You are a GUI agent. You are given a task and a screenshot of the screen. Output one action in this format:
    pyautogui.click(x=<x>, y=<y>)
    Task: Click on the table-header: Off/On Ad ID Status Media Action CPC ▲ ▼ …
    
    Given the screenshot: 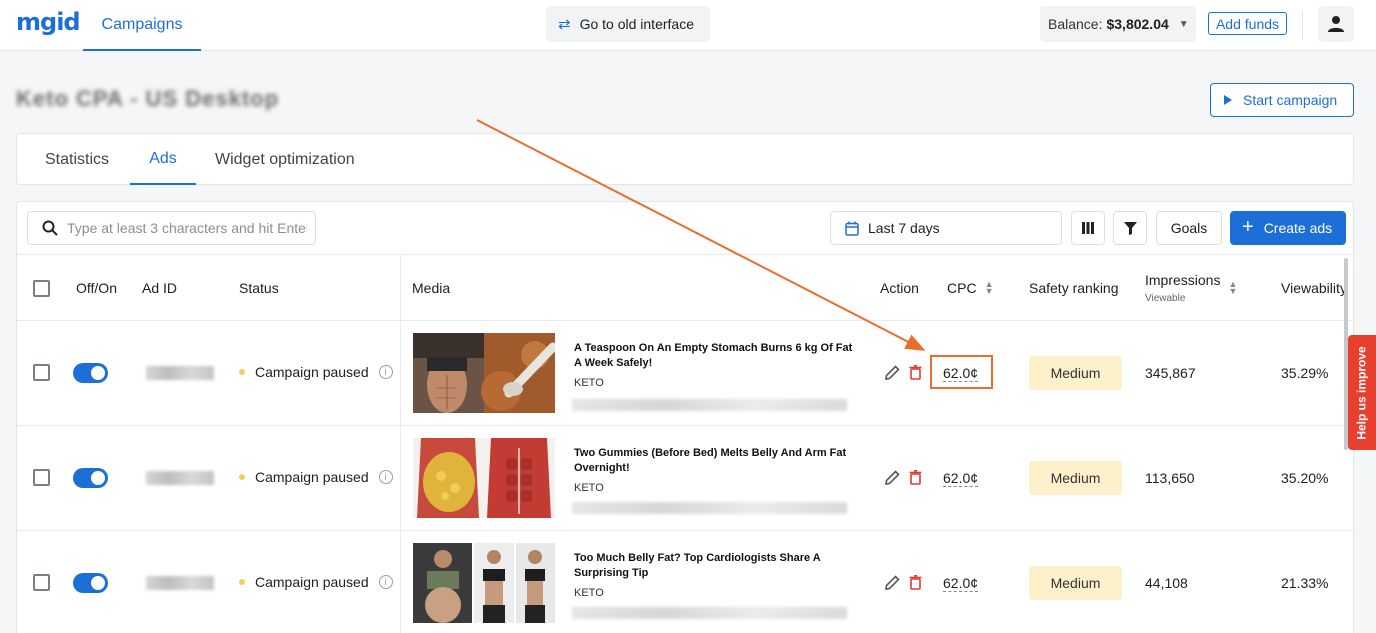 What is the action you would take?
    pyautogui.click(x=685, y=287)
    